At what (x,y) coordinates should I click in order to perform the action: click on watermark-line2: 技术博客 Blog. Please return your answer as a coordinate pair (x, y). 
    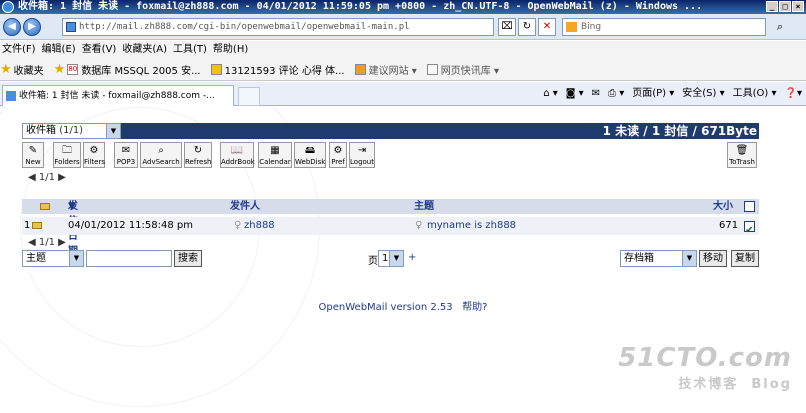
    Looking at the image, I should click on (705, 382).